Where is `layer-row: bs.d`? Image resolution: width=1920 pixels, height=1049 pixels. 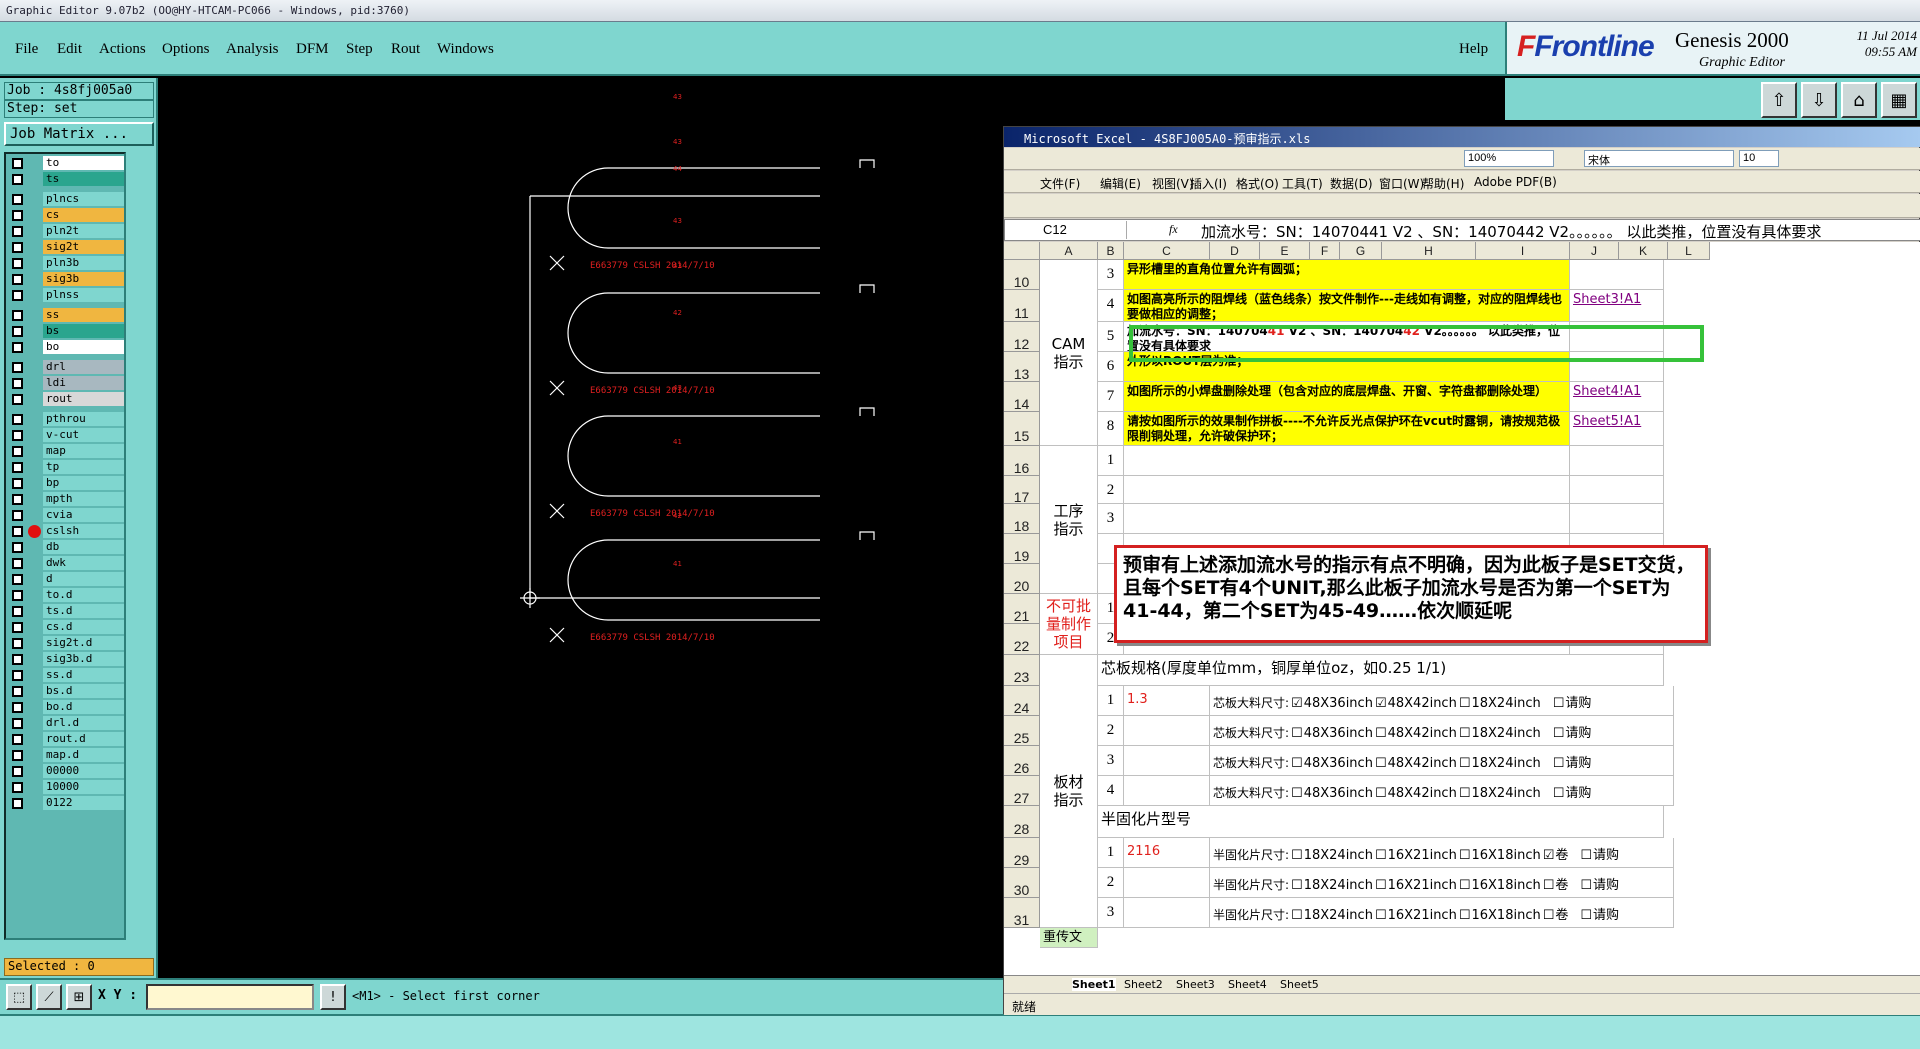 layer-row: bs.d is located at coordinates (66, 691).